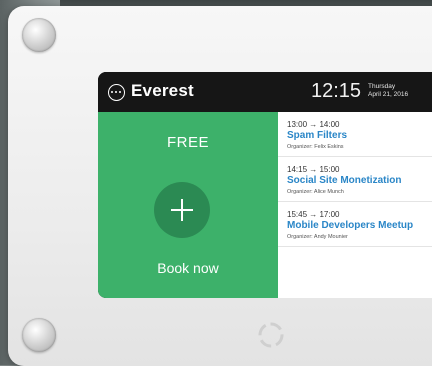 Image resolution: width=432 pixels, height=366 pixels. What do you see at coordinates (271, 335) in the screenshot?
I see `brand-logo-icon` at bounding box center [271, 335].